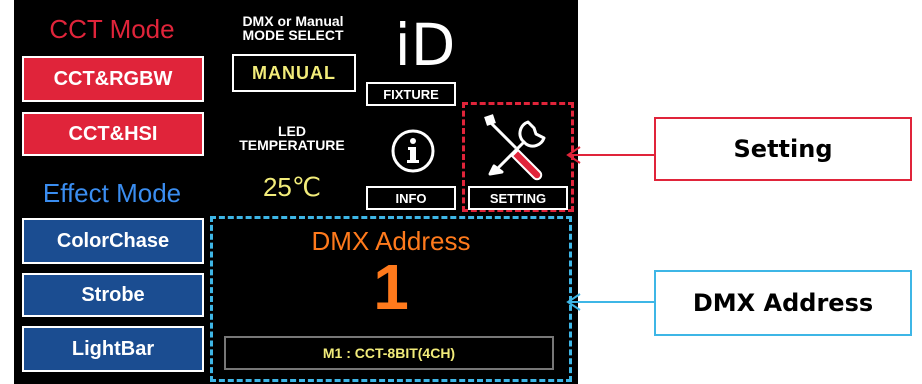 This screenshot has width=922, height=384. What do you see at coordinates (294, 73) in the screenshot?
I see `mode-select-value: MANUAL` at bounding box center [294, 73].